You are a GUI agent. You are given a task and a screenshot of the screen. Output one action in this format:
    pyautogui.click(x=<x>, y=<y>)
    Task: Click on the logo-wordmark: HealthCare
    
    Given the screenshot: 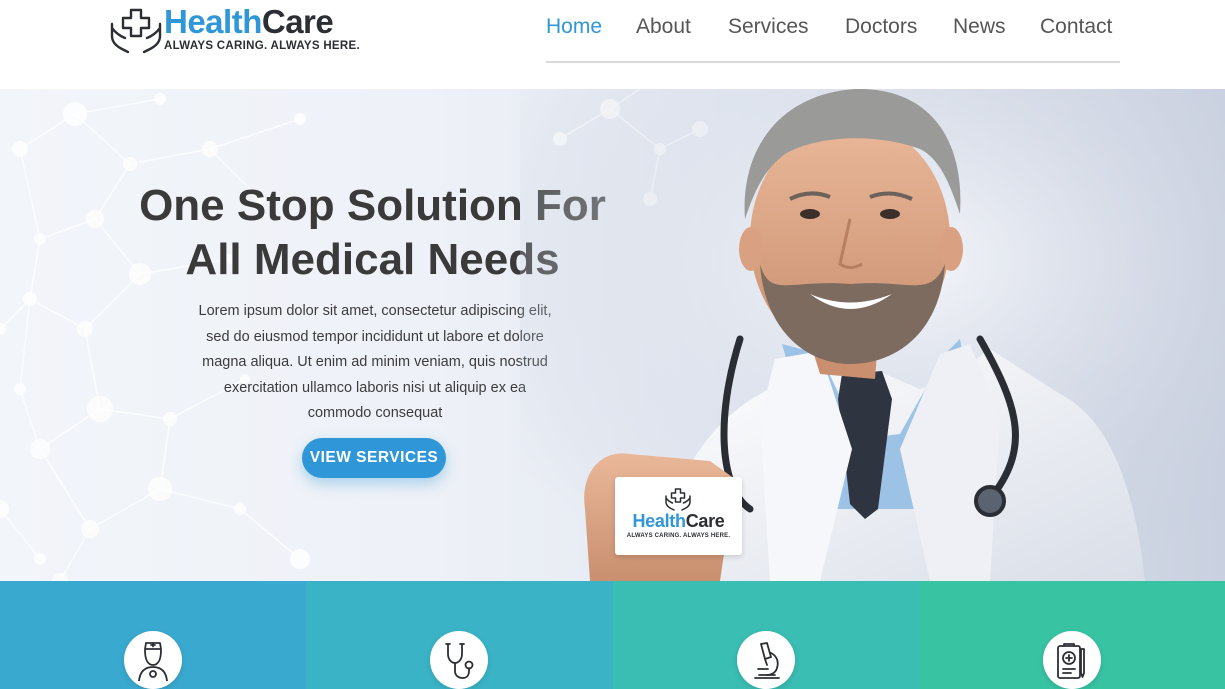 What is the action you would take?
    pyautogui.click(x=249, y=22)
    